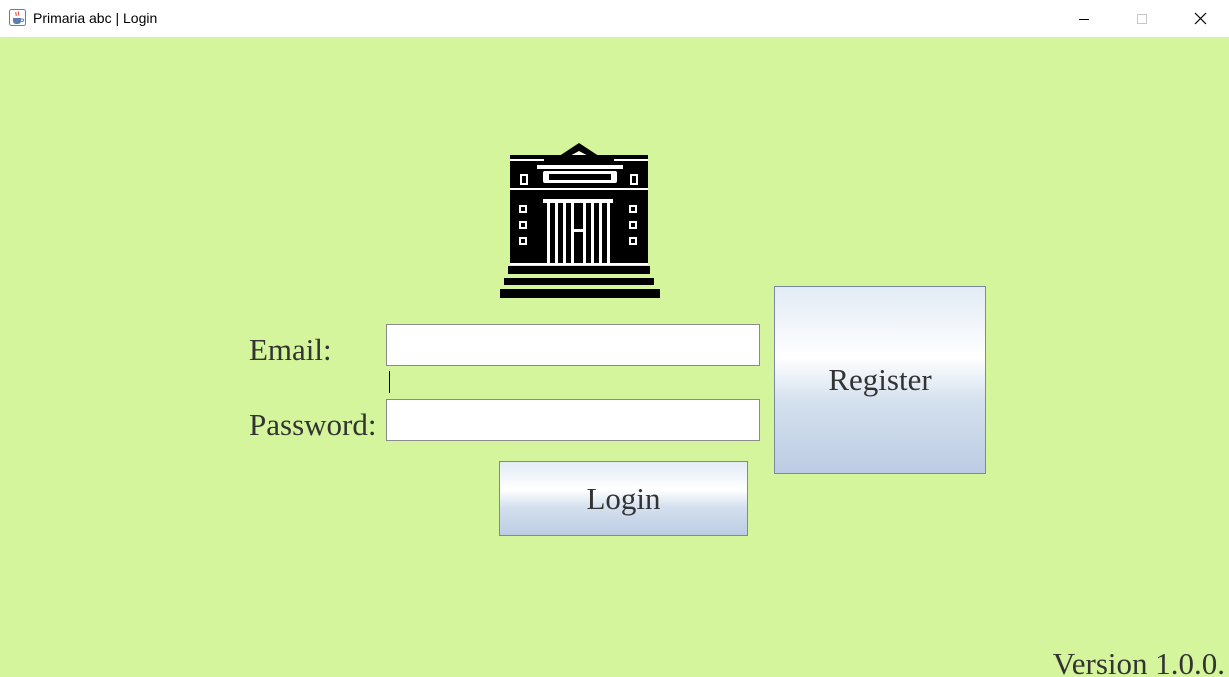 This screenshot has width=1229, height=677. Describe the element at coordinates (290, 349) in the screenshot. I see `email-label: Email:` at that location.